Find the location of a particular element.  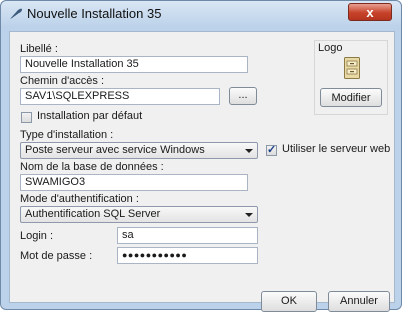

feather-icon is located at coordinates (16, 13).